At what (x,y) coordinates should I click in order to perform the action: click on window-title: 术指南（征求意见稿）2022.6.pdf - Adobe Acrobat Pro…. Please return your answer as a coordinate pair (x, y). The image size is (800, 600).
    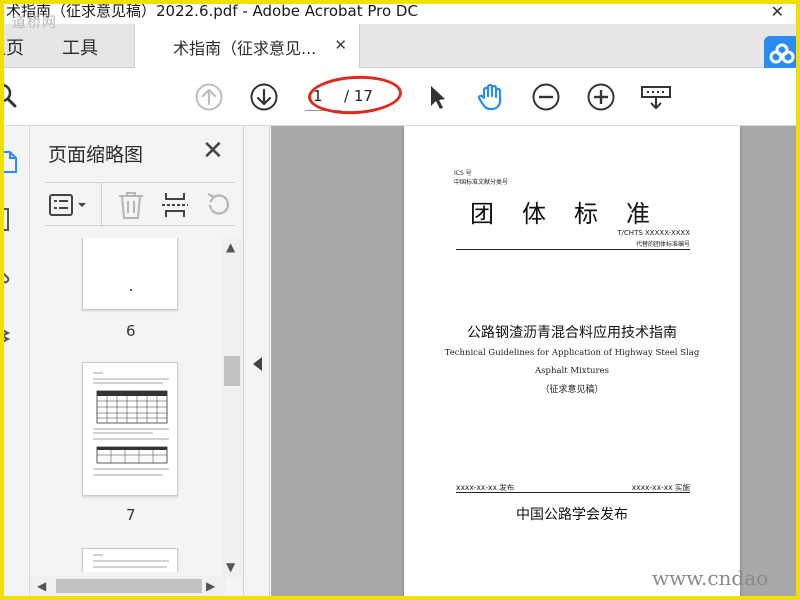
    Looking at the image, I should click on (212, 11).